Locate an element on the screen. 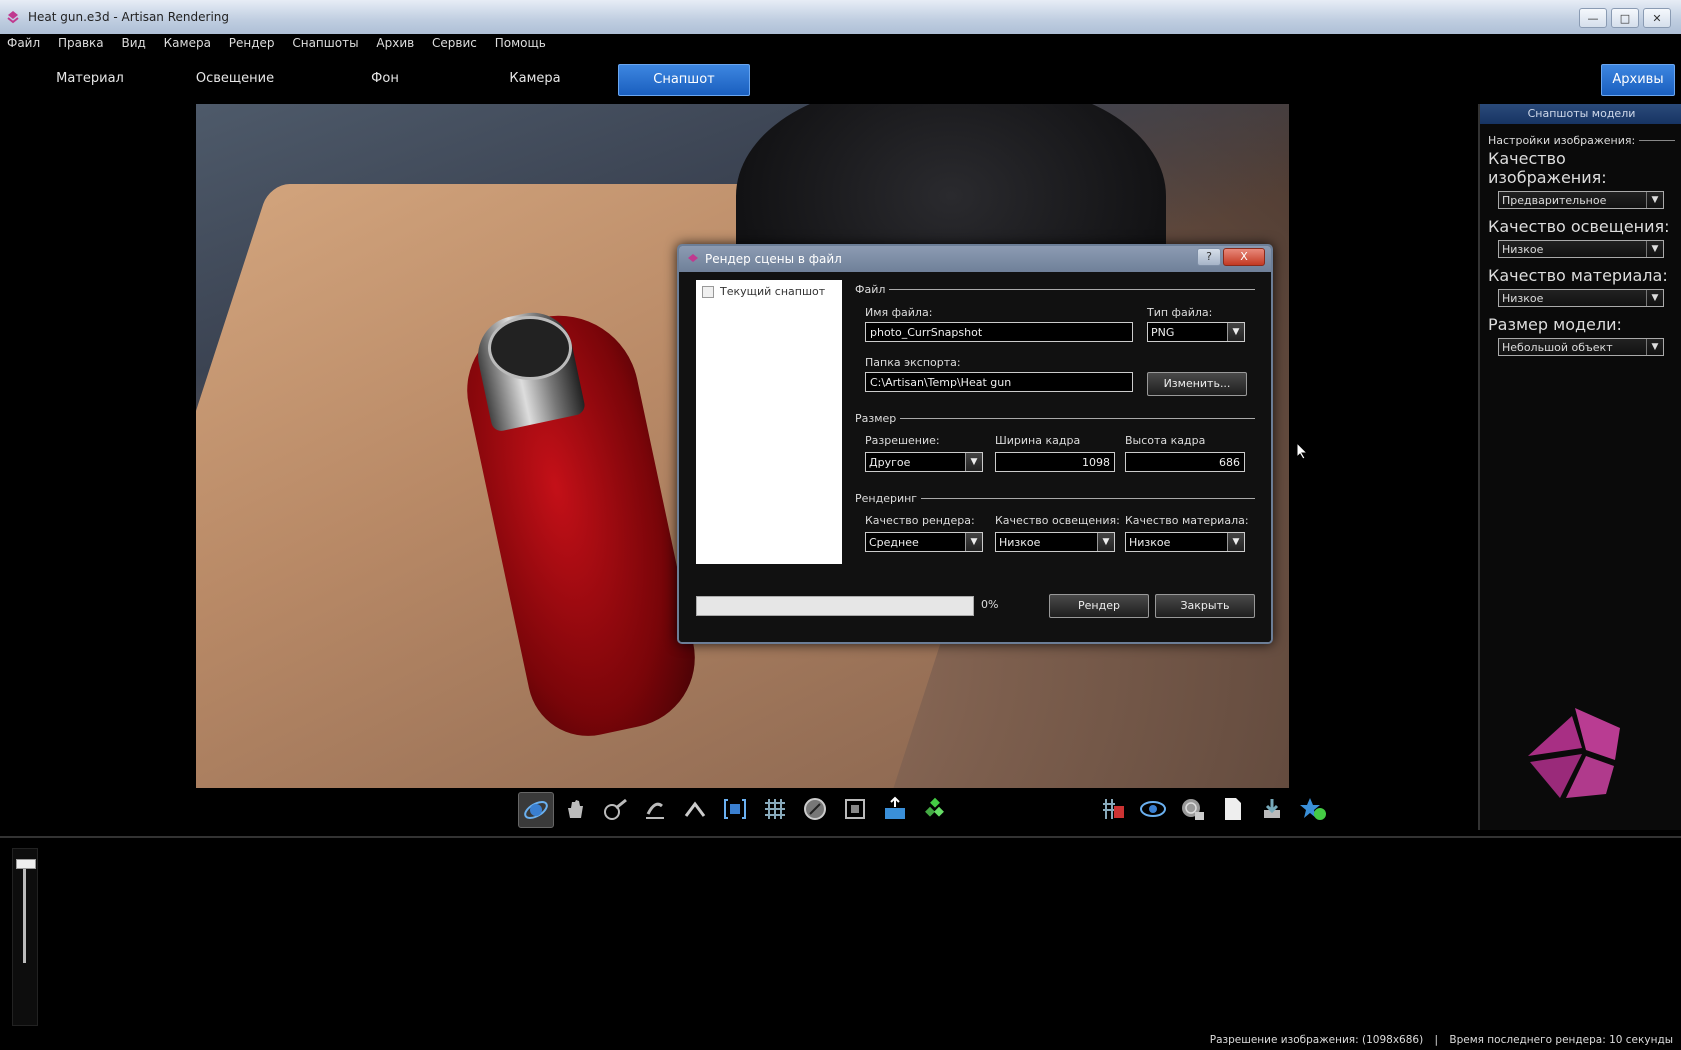  file-section-title: Файл is located at coordinates (870, 289).